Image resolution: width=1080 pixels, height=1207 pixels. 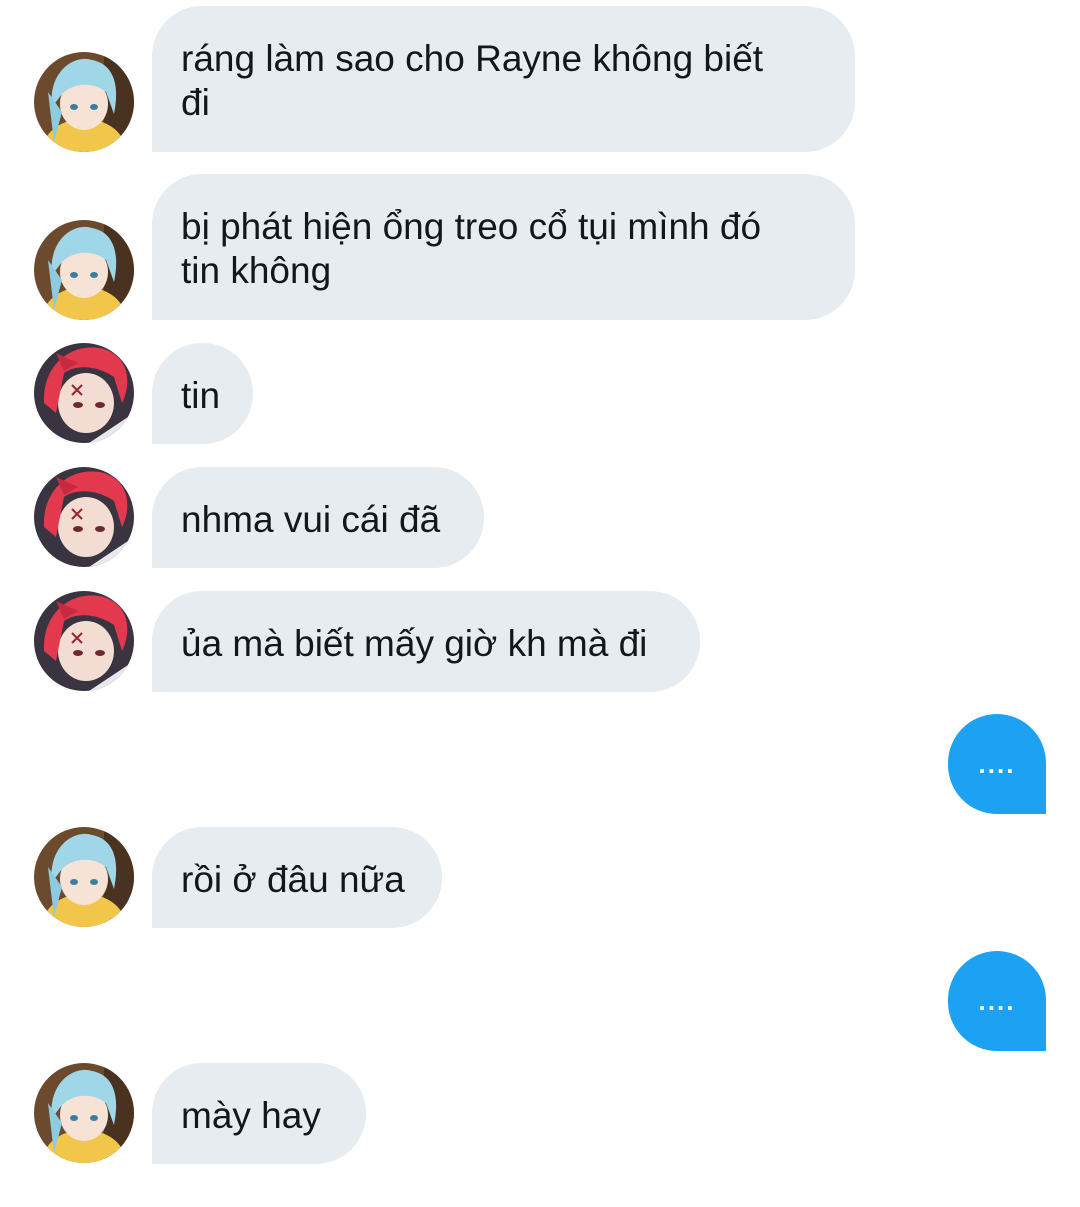 What do you see at coordinates (318, 517) in the screenshot?
I see `message-bubble: nhma vui cái đã` at bounding box center [318, 517].